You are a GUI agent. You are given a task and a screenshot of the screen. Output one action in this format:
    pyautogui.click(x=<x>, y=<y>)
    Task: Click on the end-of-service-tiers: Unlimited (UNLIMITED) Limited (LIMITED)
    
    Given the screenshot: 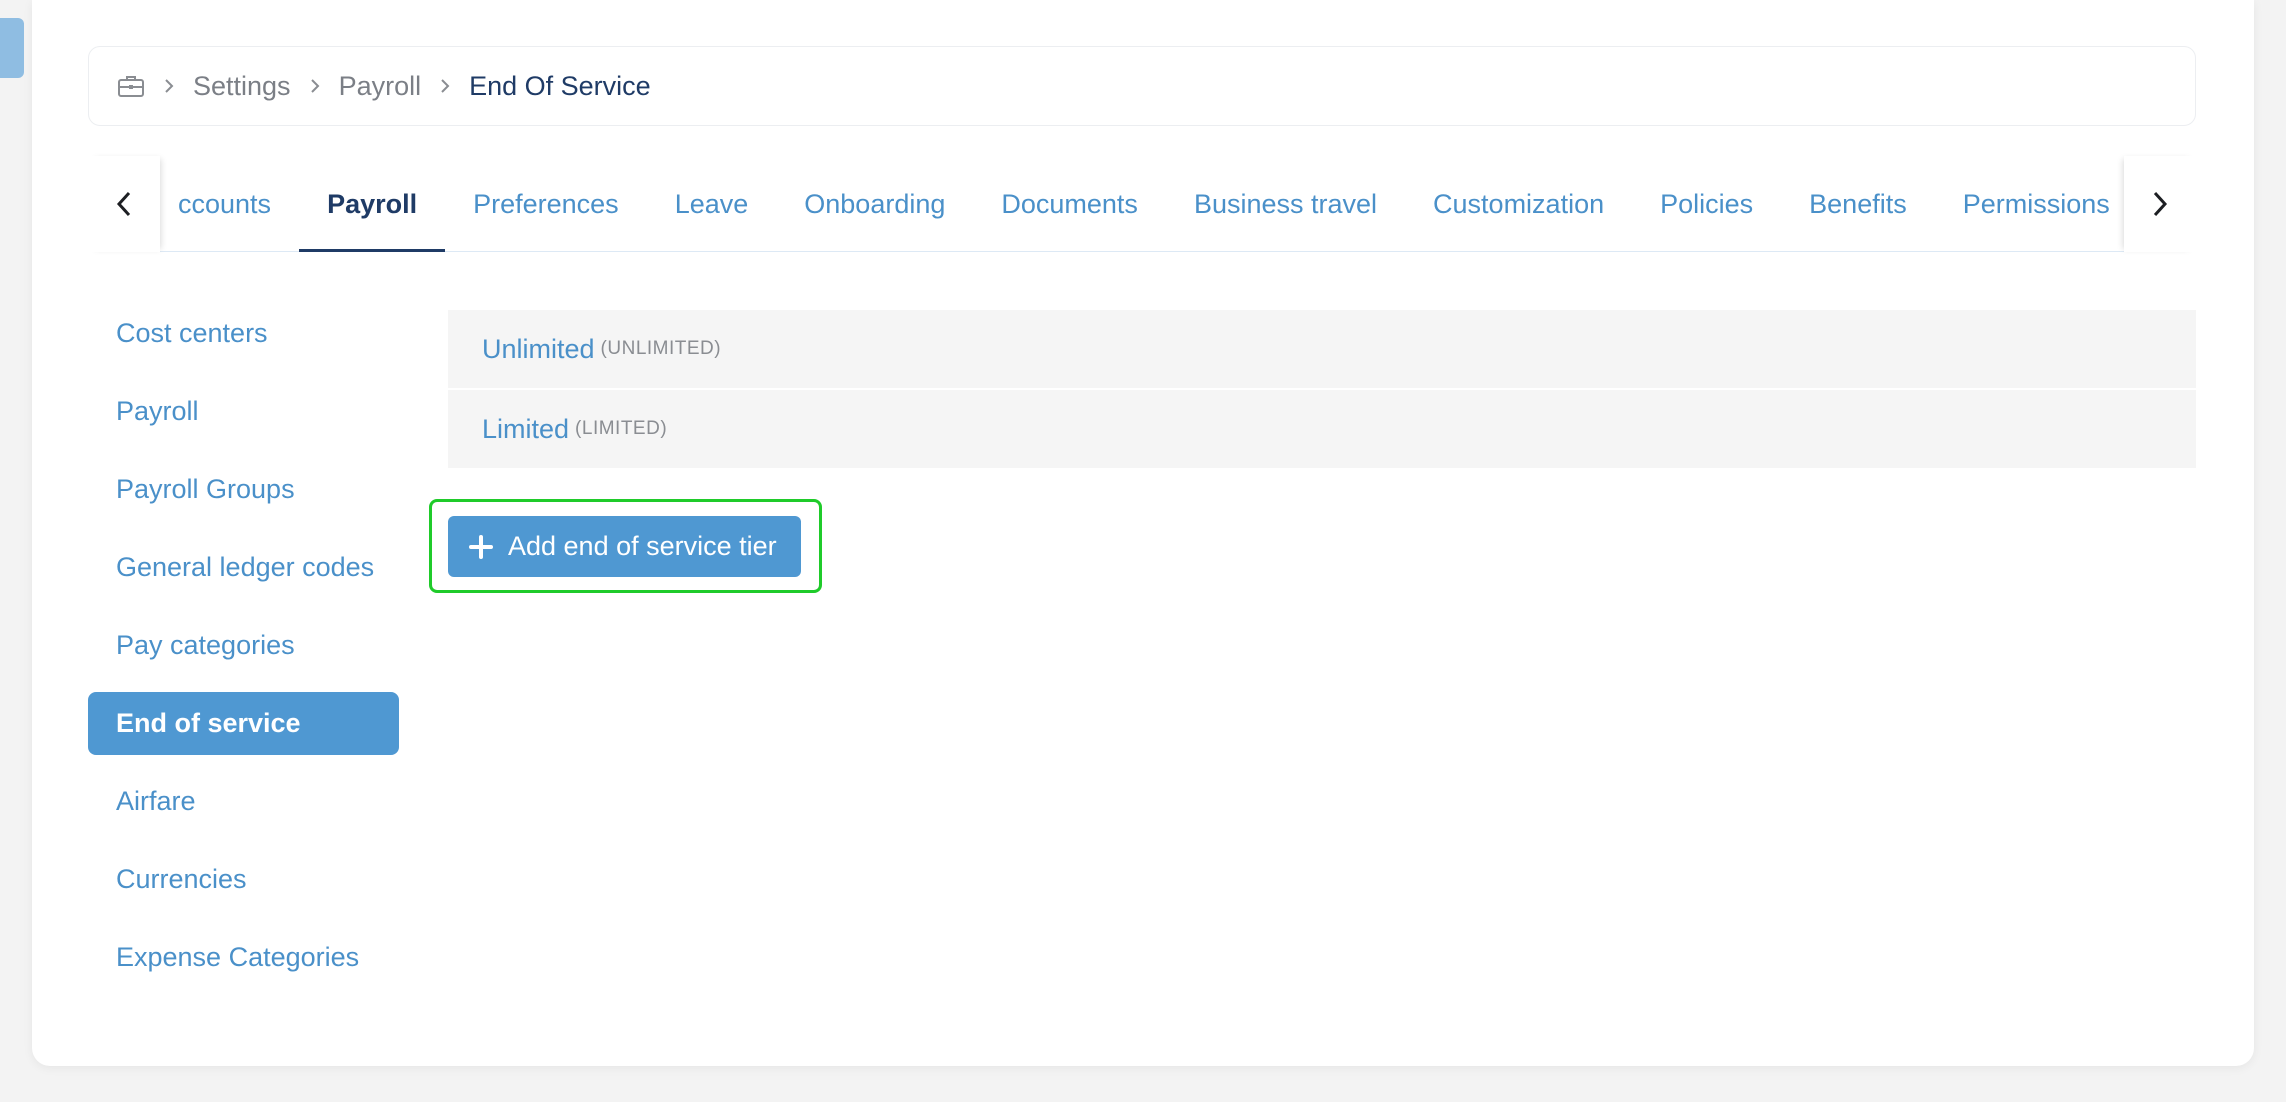 What is the action you would take?
    pyautogui.click(x=1322, y=390)
    